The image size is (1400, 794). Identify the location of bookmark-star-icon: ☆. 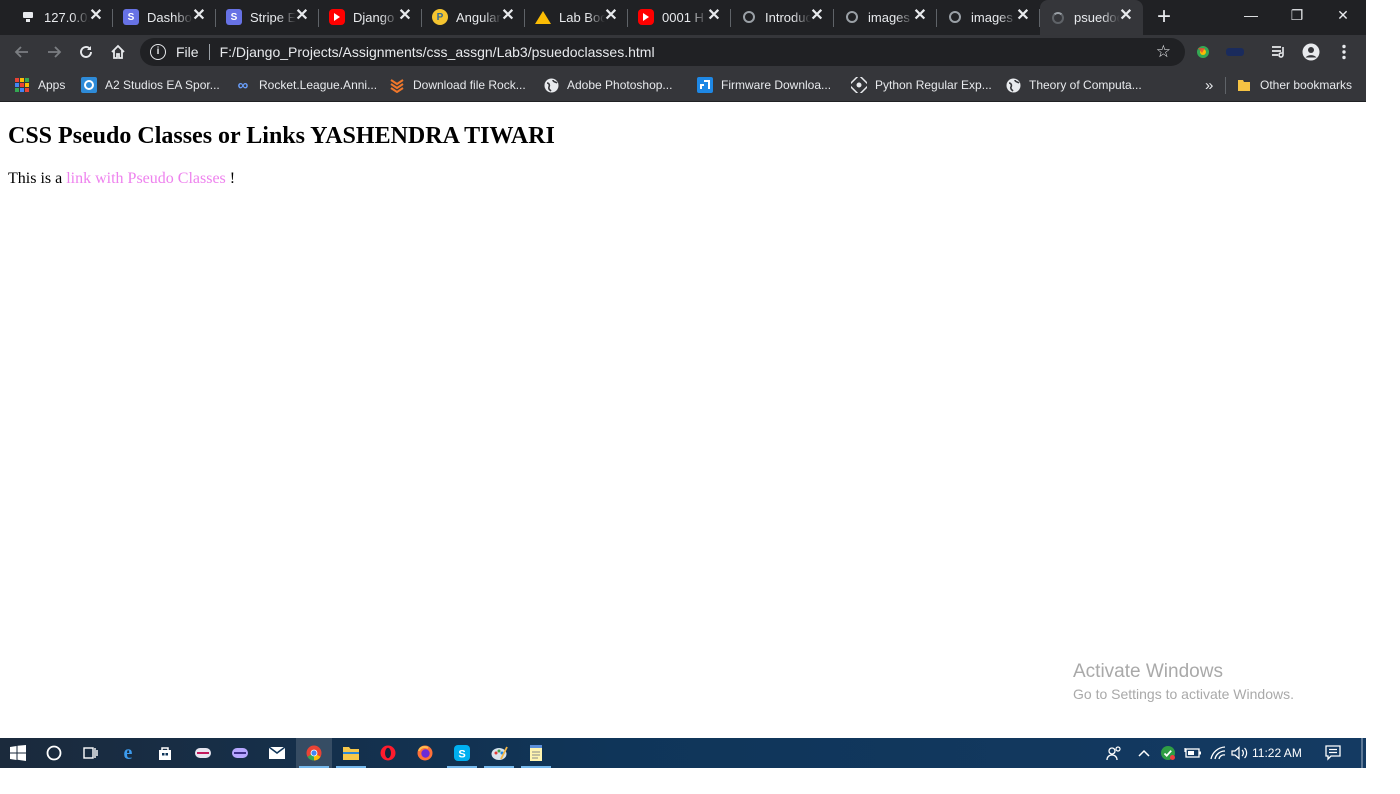
(1163, 52).